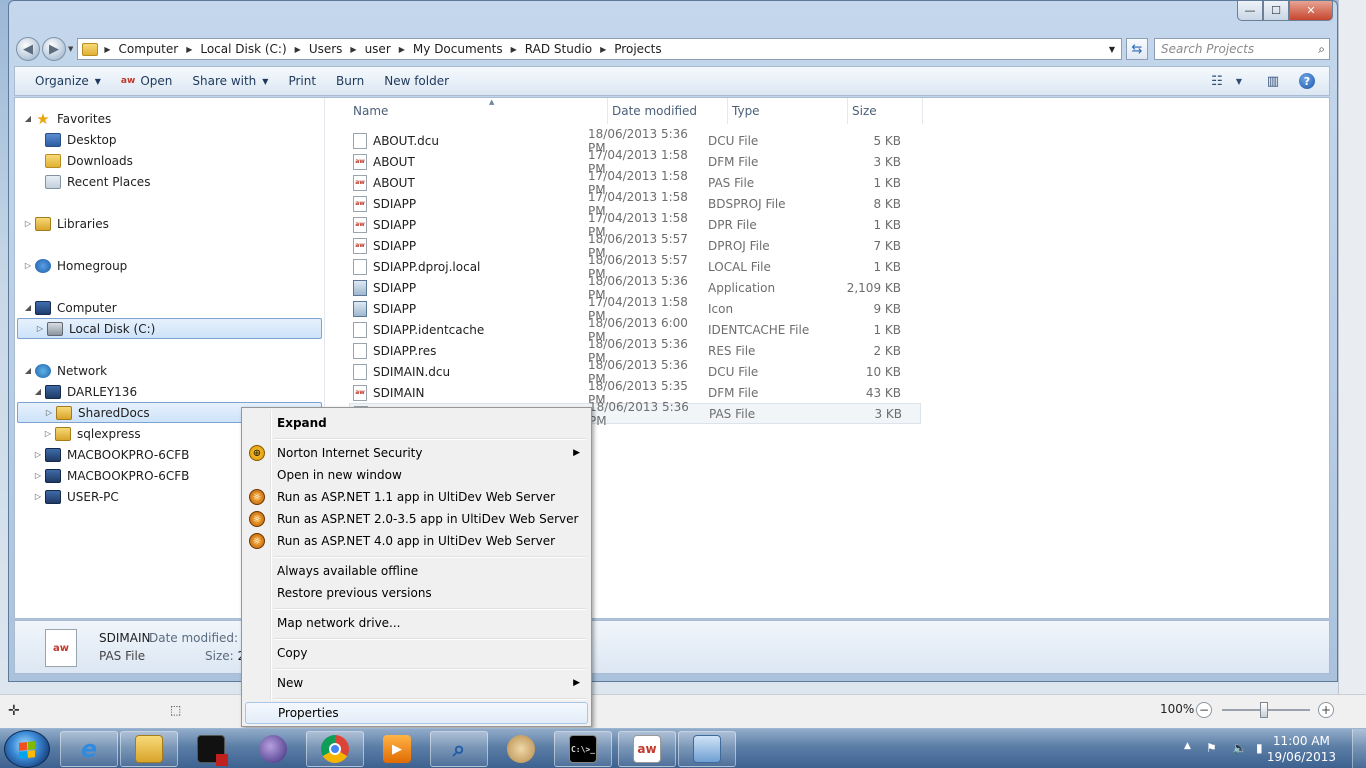 The height and width of the screenshot is (768, 1366). I want to click on move-icon: ✛, so click(14, 711).